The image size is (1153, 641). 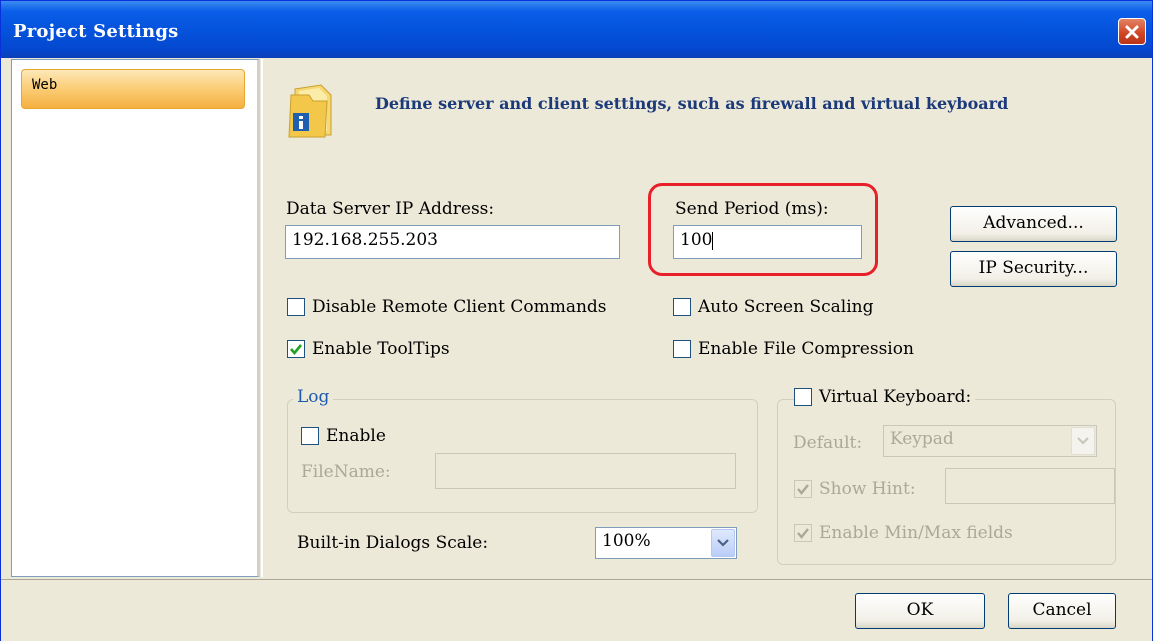 What do you see at coordinates (666, 543) in the screenshot?
I see `dialogs-scale-select: 100%` at bounding box center [666, 543].